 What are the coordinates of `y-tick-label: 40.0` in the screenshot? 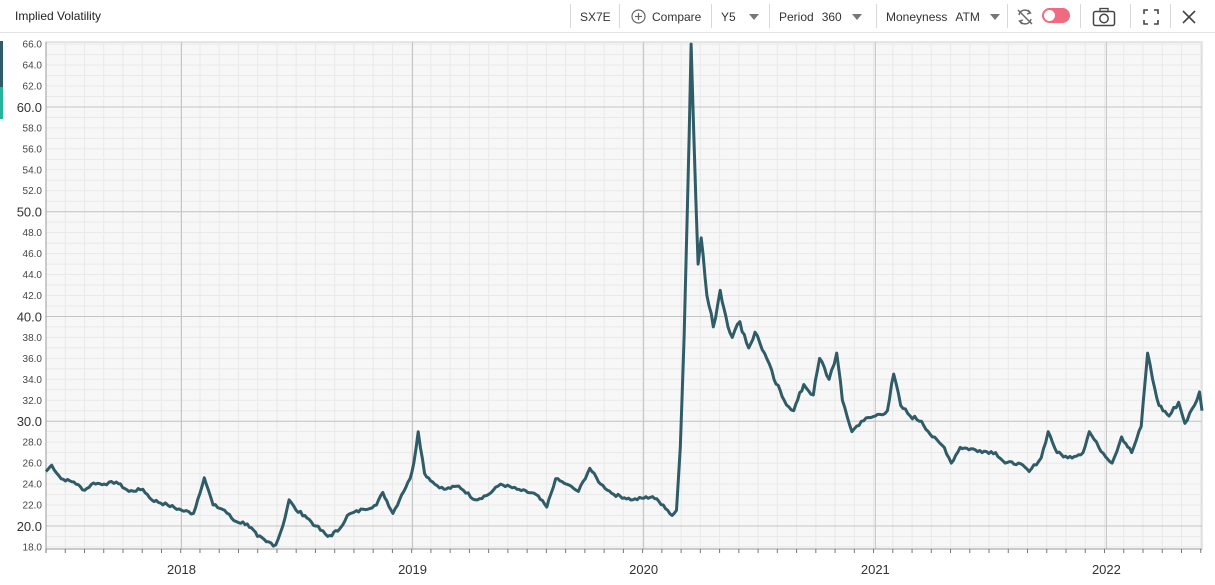 It's located at (29, 316).